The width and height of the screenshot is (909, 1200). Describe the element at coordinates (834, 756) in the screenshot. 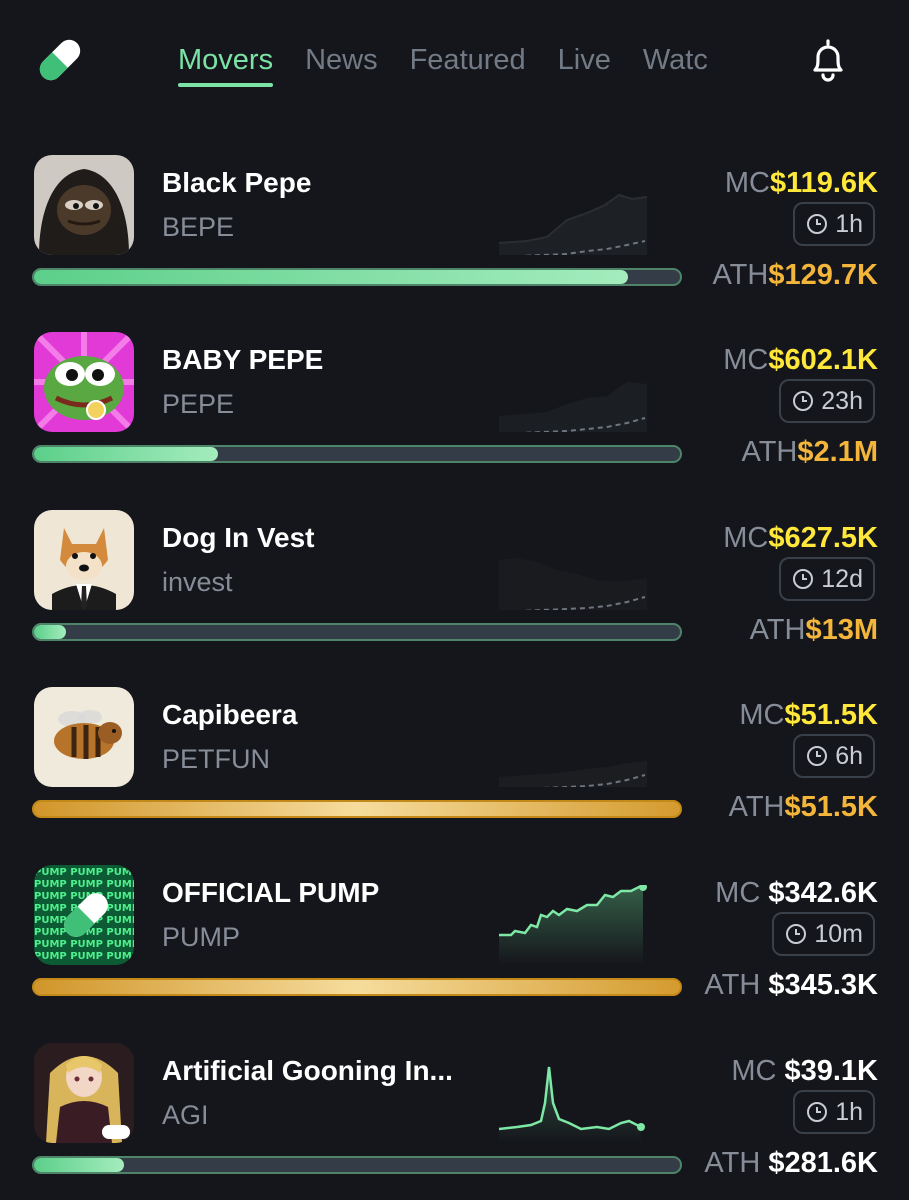

I see `age-badge: 6h` at that location.